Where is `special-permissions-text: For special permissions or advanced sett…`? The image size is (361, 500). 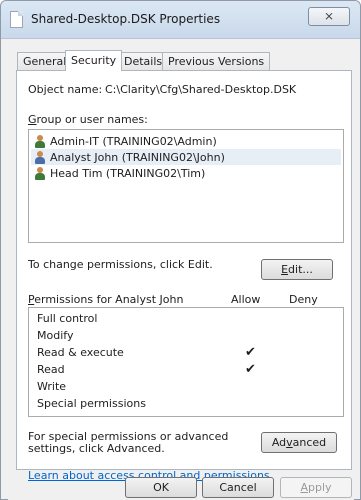
special-permissions-text: For special permissions or advanced sett… is located at coordinates (128, 442).